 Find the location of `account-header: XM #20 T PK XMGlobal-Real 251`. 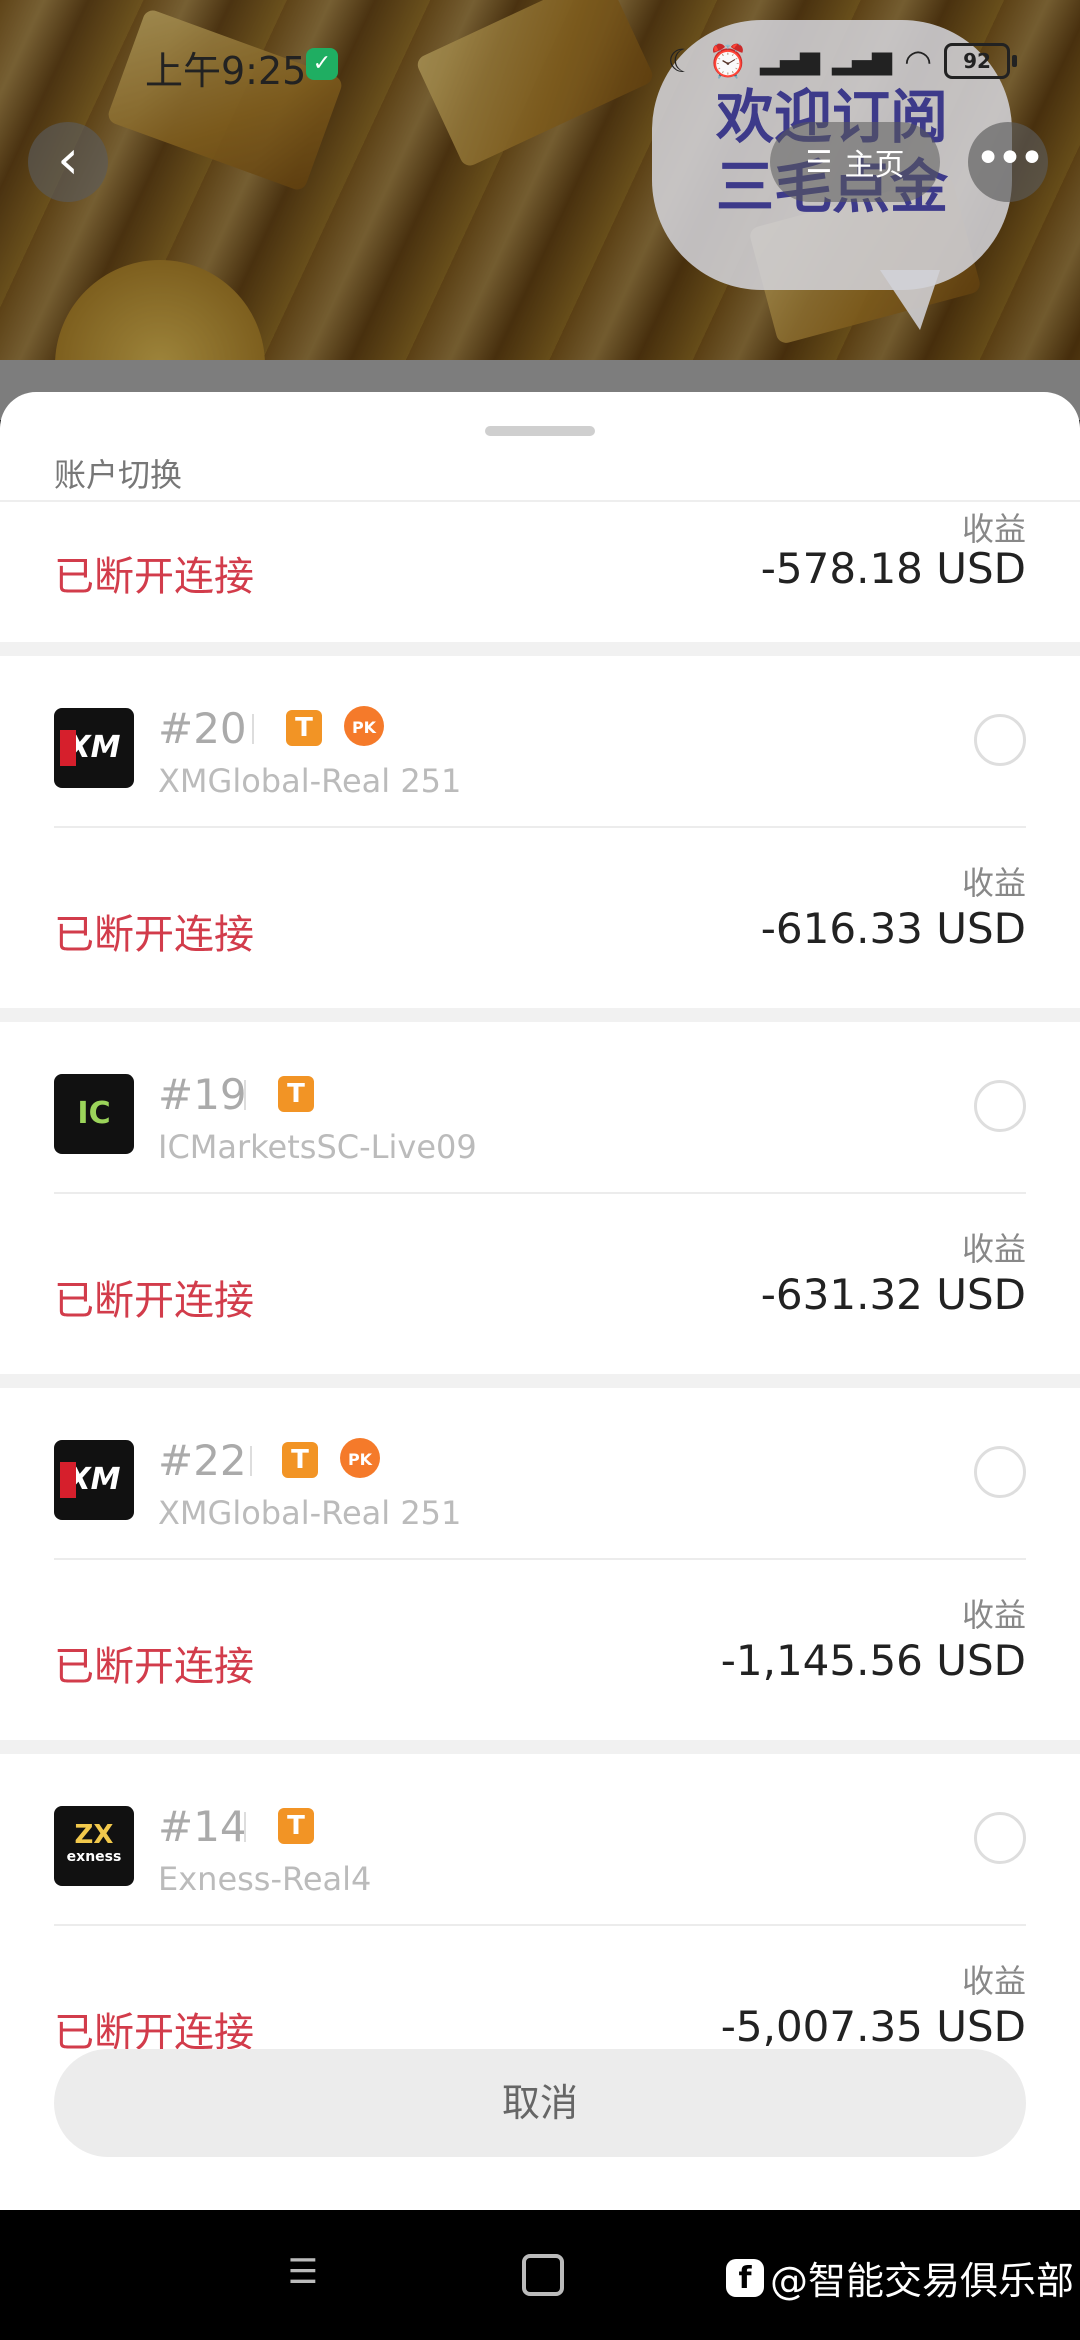

account-header: XM #20 T PK XMGlobal-Real 251 is located at coordinates (540, 742).